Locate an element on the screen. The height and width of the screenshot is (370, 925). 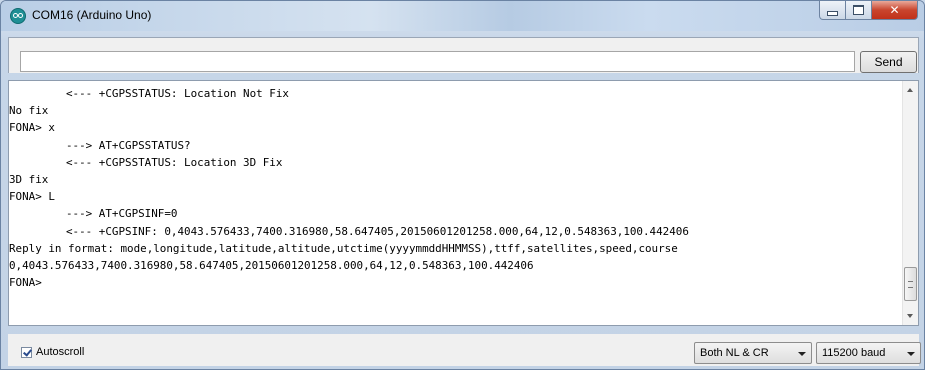
close-button: ✕ is located at coordinates (895, 10).